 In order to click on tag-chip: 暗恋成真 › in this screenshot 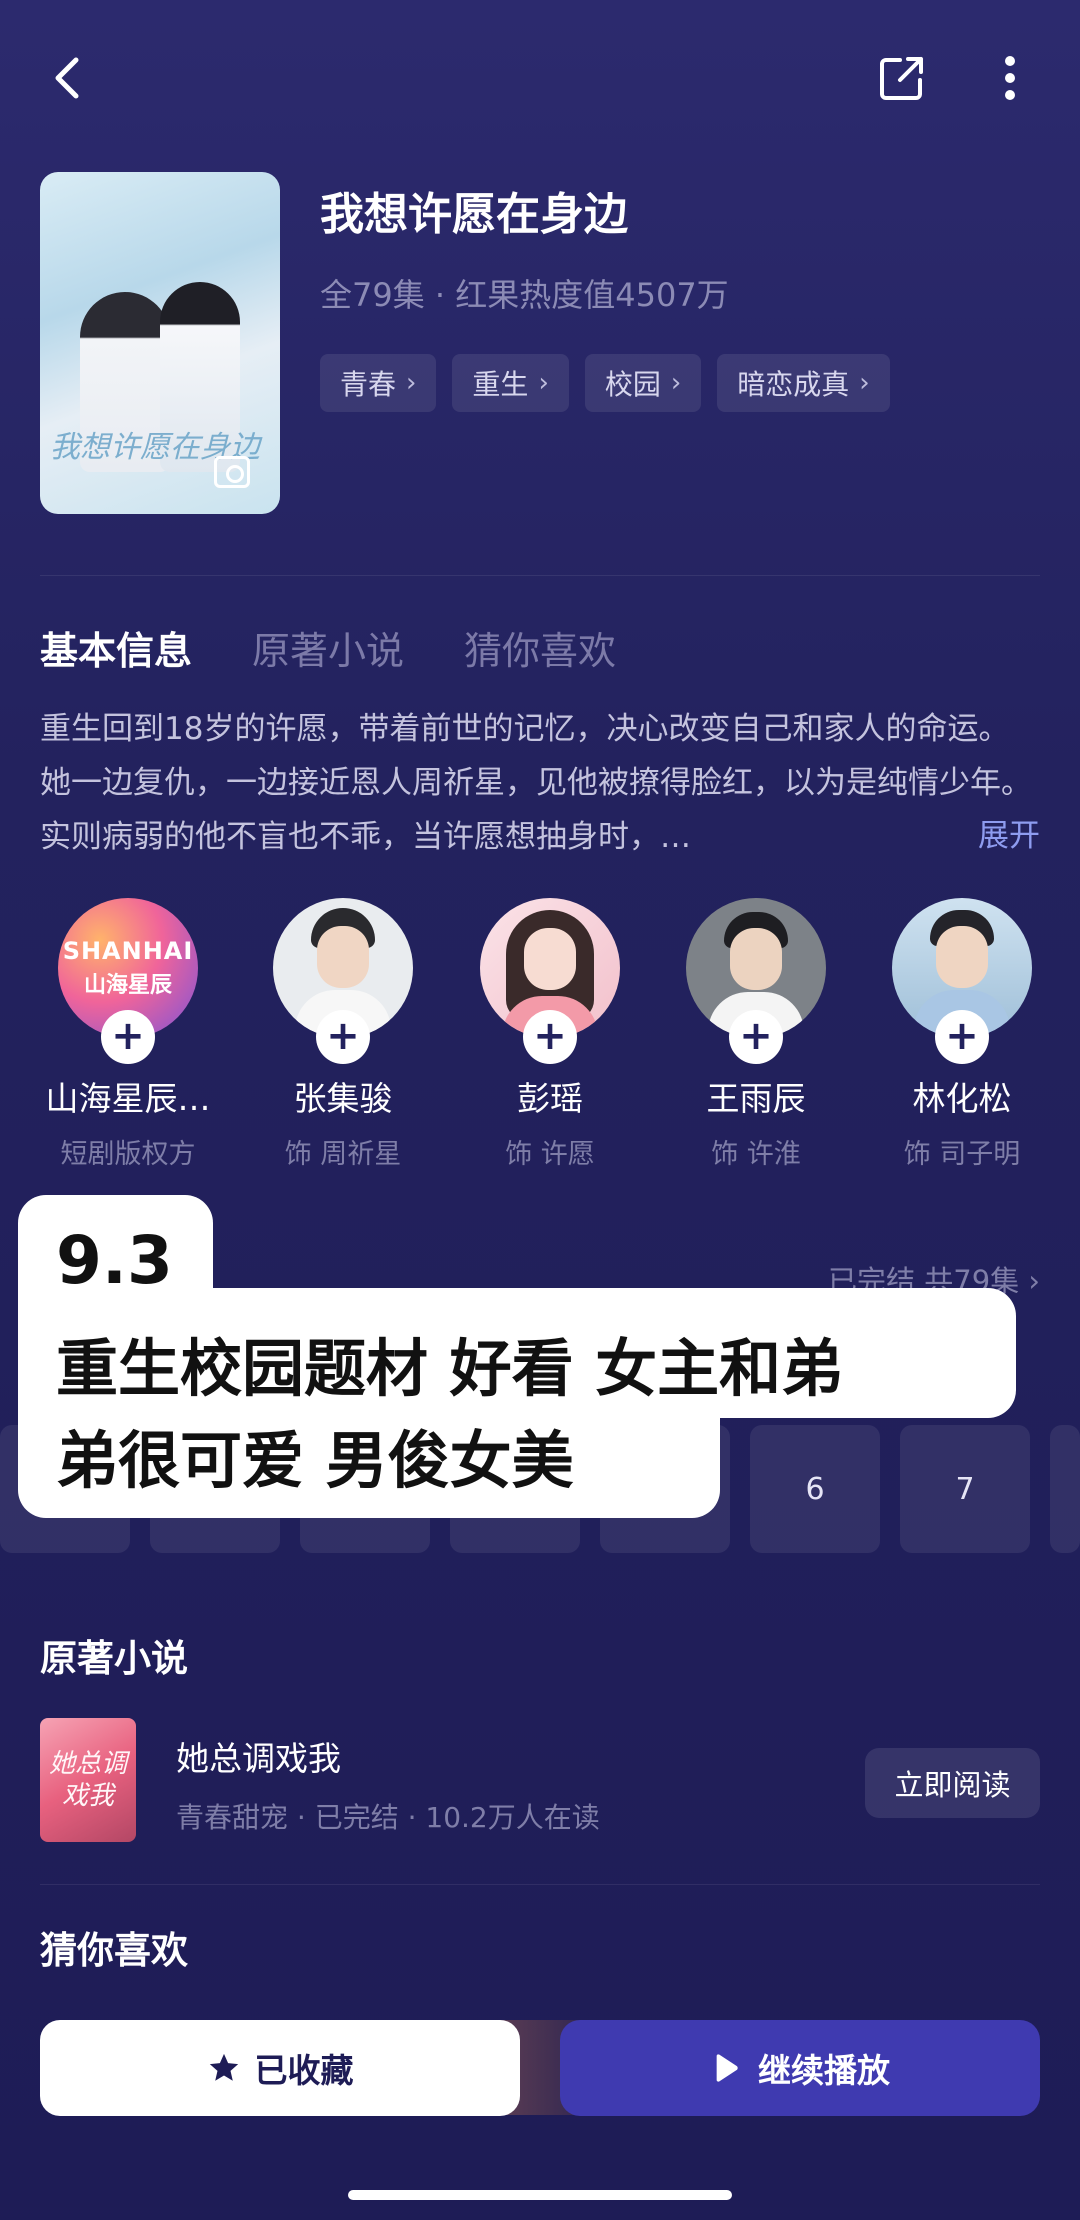, I will do `click(803, 383)`.